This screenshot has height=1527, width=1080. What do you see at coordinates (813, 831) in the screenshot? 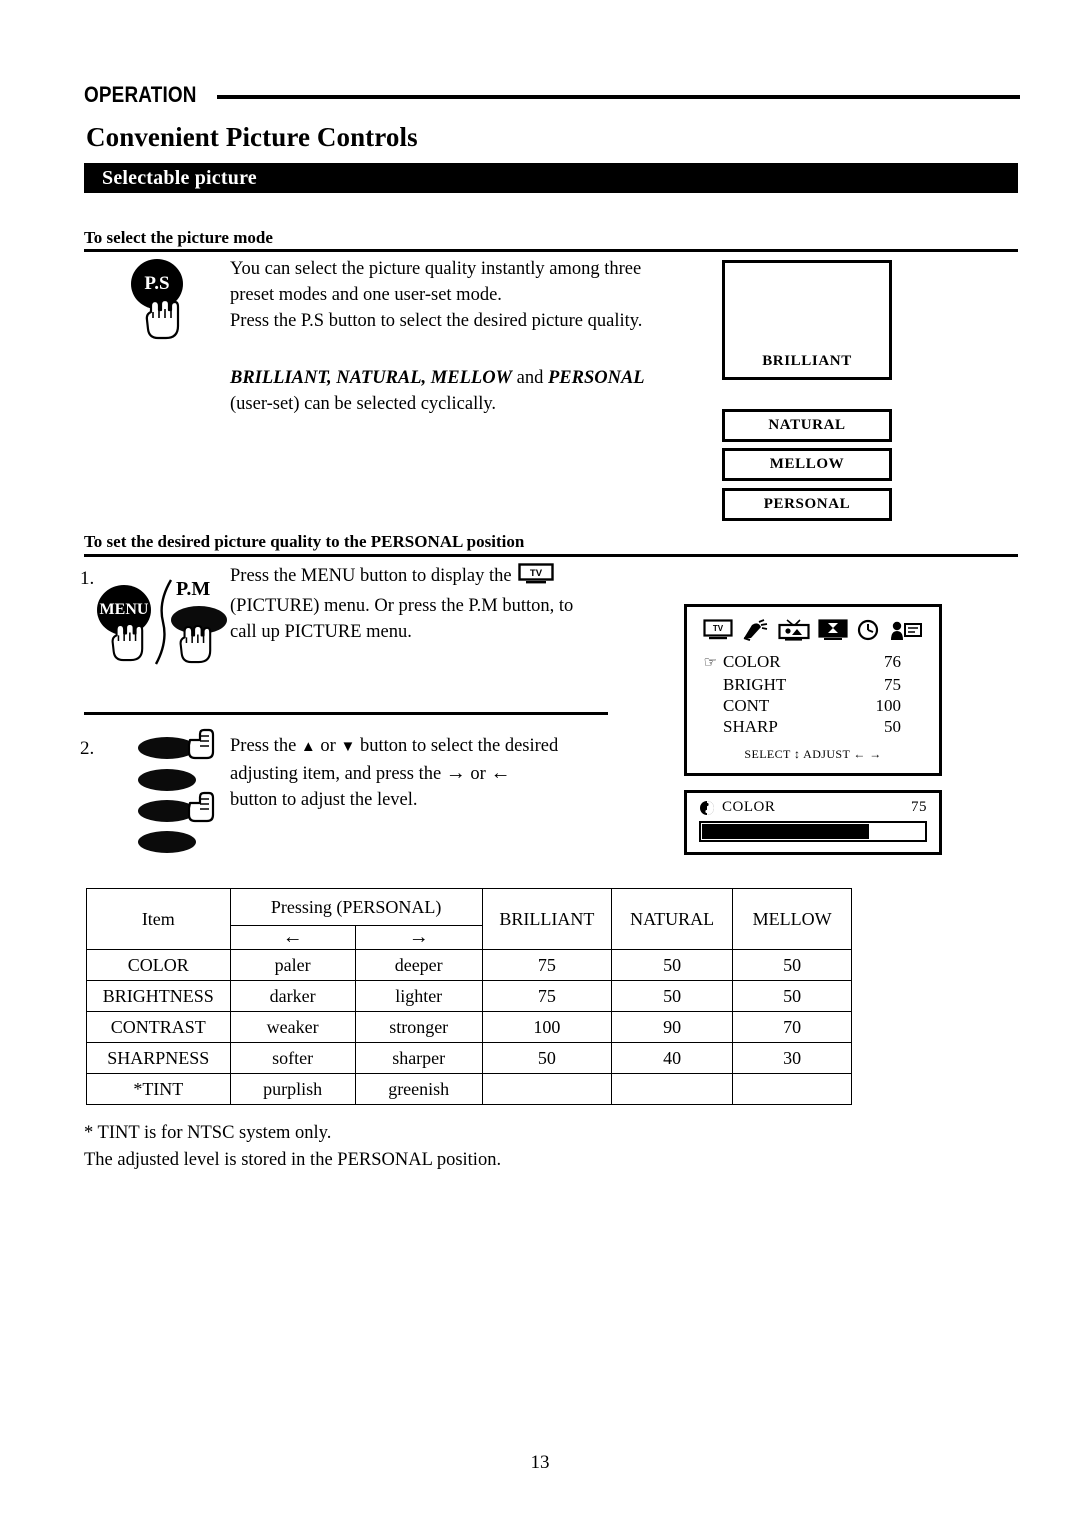
I see `osd-bar-track` at bounding box center [813, 831].